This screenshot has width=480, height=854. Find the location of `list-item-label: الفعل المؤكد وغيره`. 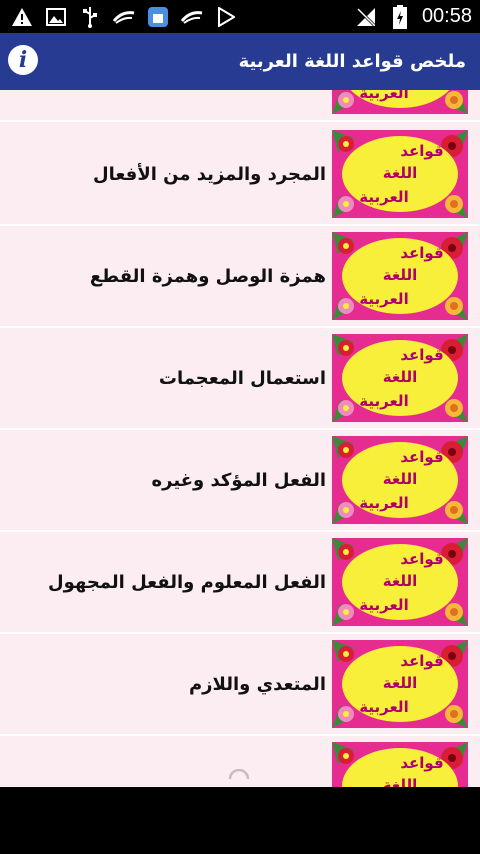

list-item-label: الفعل المؤكد وغيره is located at coordinates (238, 480).